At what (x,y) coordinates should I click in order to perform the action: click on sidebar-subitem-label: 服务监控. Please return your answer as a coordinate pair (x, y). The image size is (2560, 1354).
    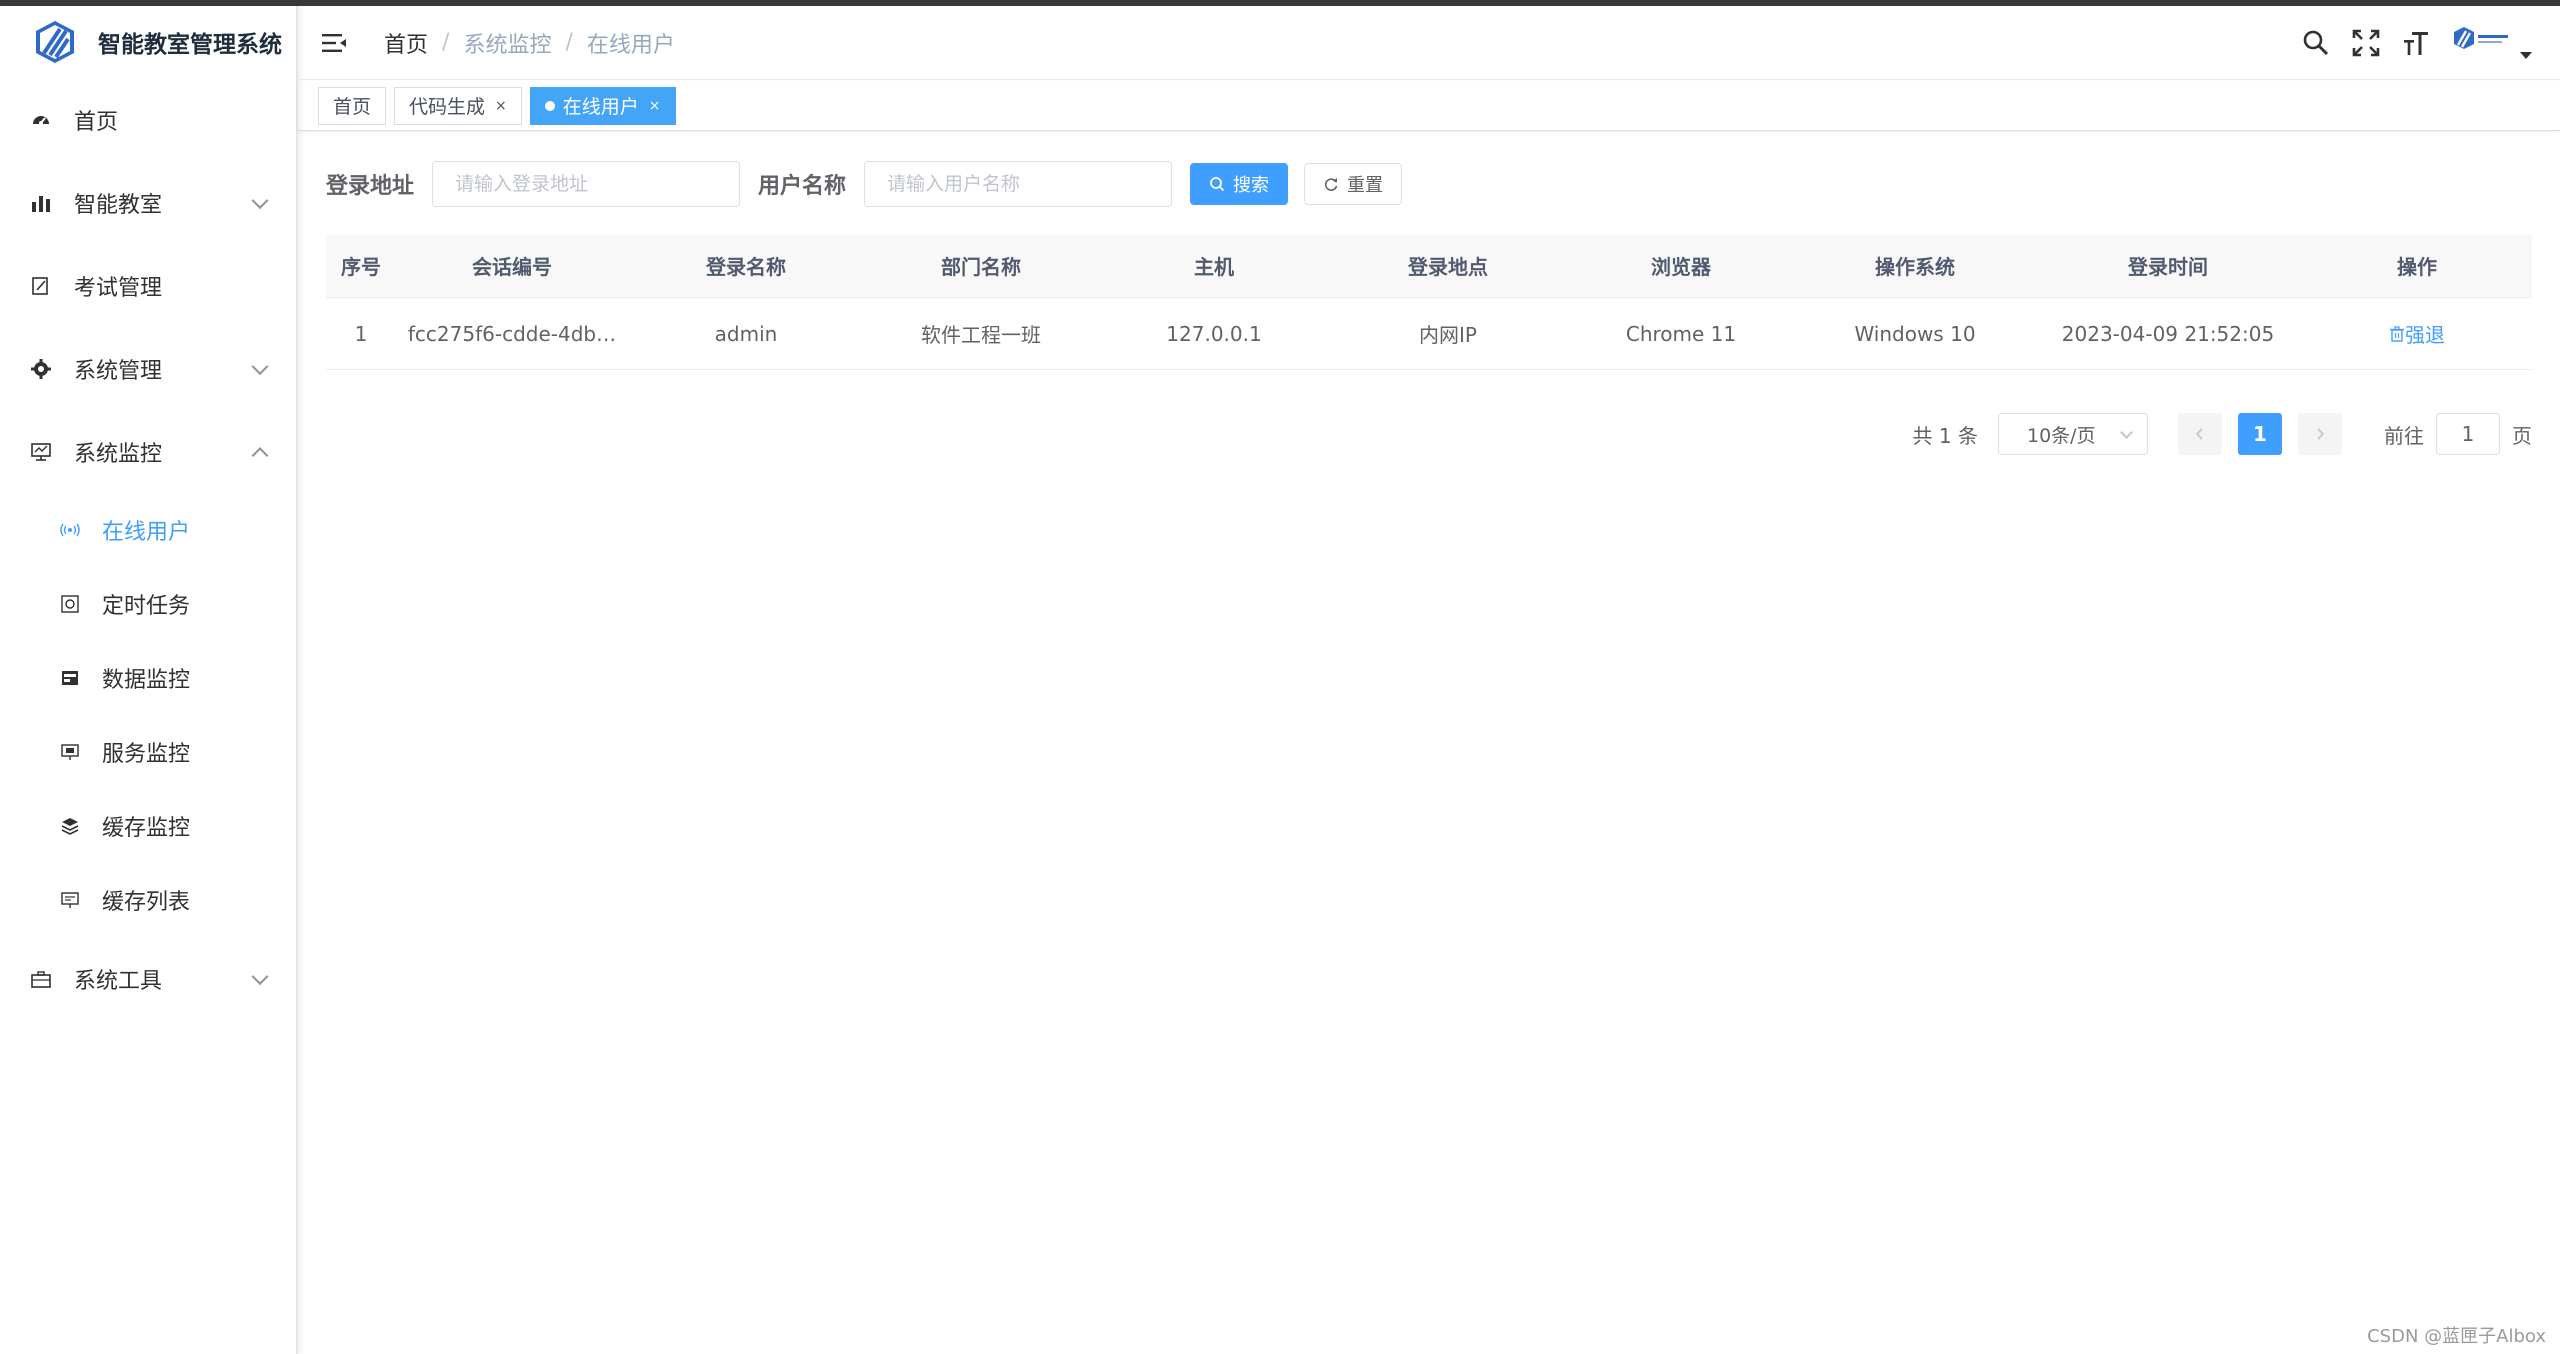
    Looking at the image, I should click on (146, 754).